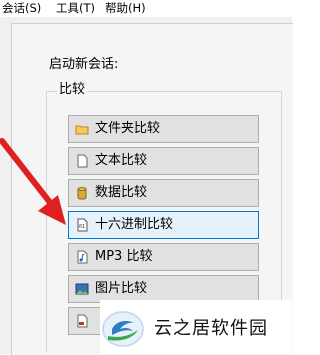  What do you see at coordinates (121, 192) in the screenshot?
I see `data-compare-label: 数据比较` at bounding box center [121, 192].